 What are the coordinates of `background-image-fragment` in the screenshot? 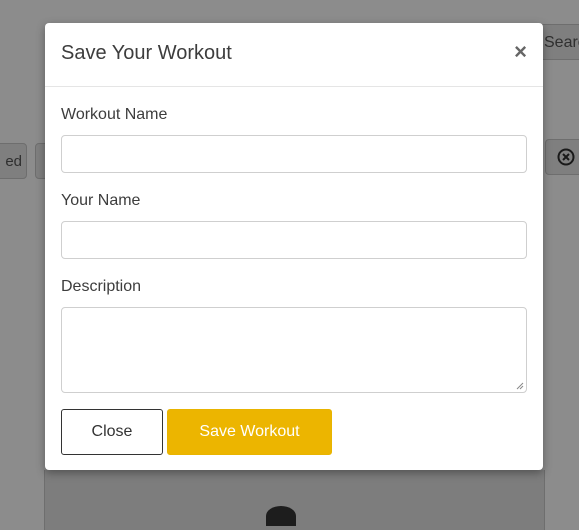 It's located at (281, 516).